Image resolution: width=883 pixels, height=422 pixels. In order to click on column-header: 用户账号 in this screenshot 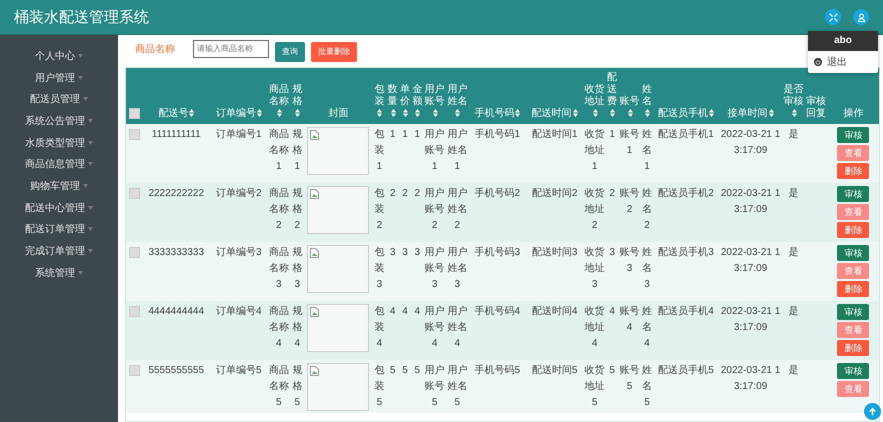, I will do `click(434, 96)`.